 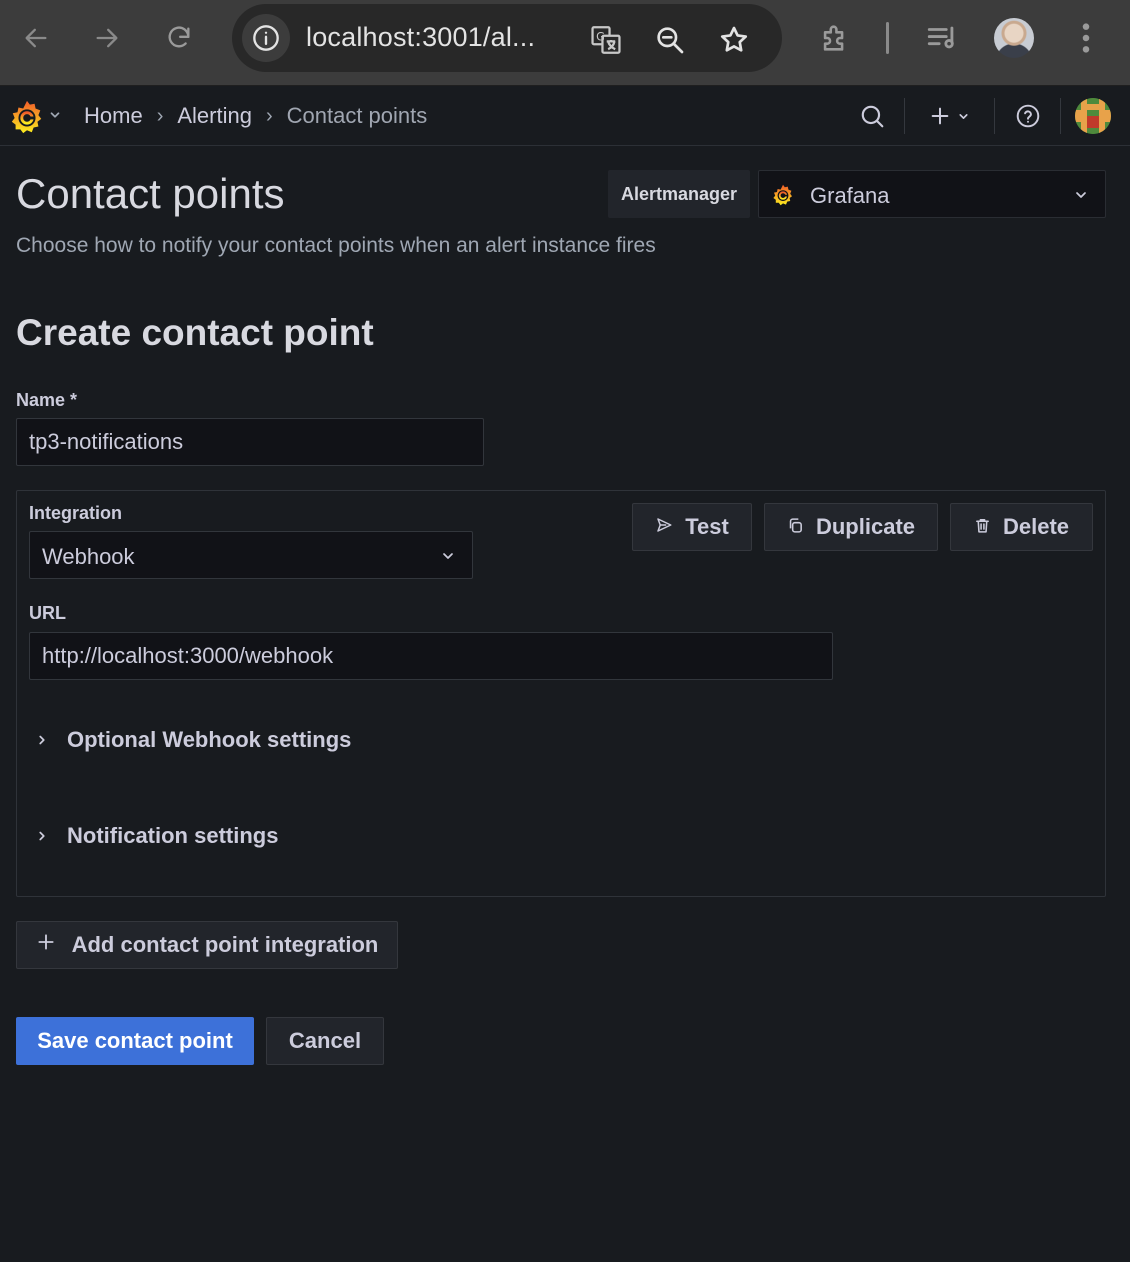 What do you see at coordinates (606, 40) in the screenshot?
I see `translate-icon: G` at bounding box center [606, 40].